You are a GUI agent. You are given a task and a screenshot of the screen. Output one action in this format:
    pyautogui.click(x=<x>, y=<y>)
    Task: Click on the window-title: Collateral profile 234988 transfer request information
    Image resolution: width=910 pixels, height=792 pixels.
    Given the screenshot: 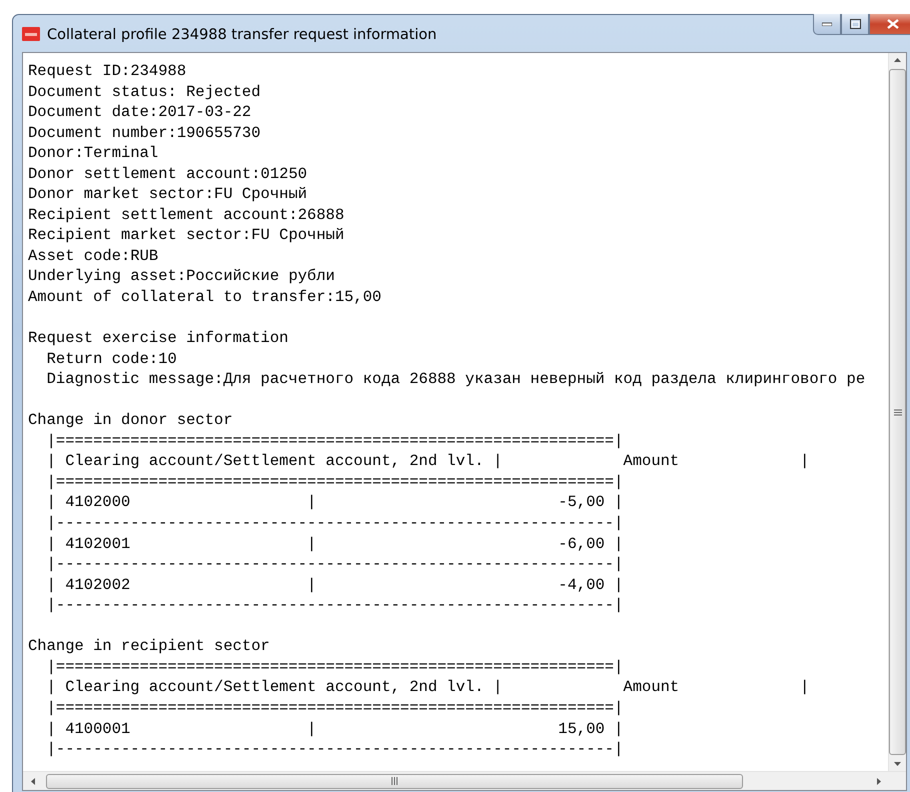 What is the action you would take?
    pyautogui.click(x=242, y=34)
    